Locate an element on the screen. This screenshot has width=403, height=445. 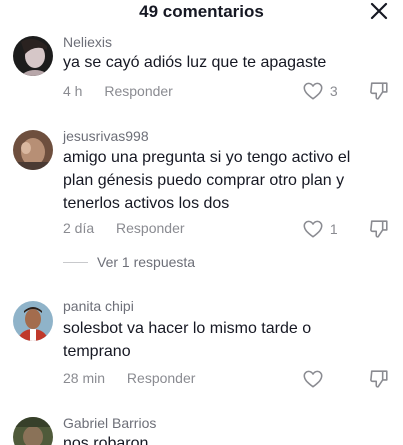
like-button is located at coordinates (316, 379).